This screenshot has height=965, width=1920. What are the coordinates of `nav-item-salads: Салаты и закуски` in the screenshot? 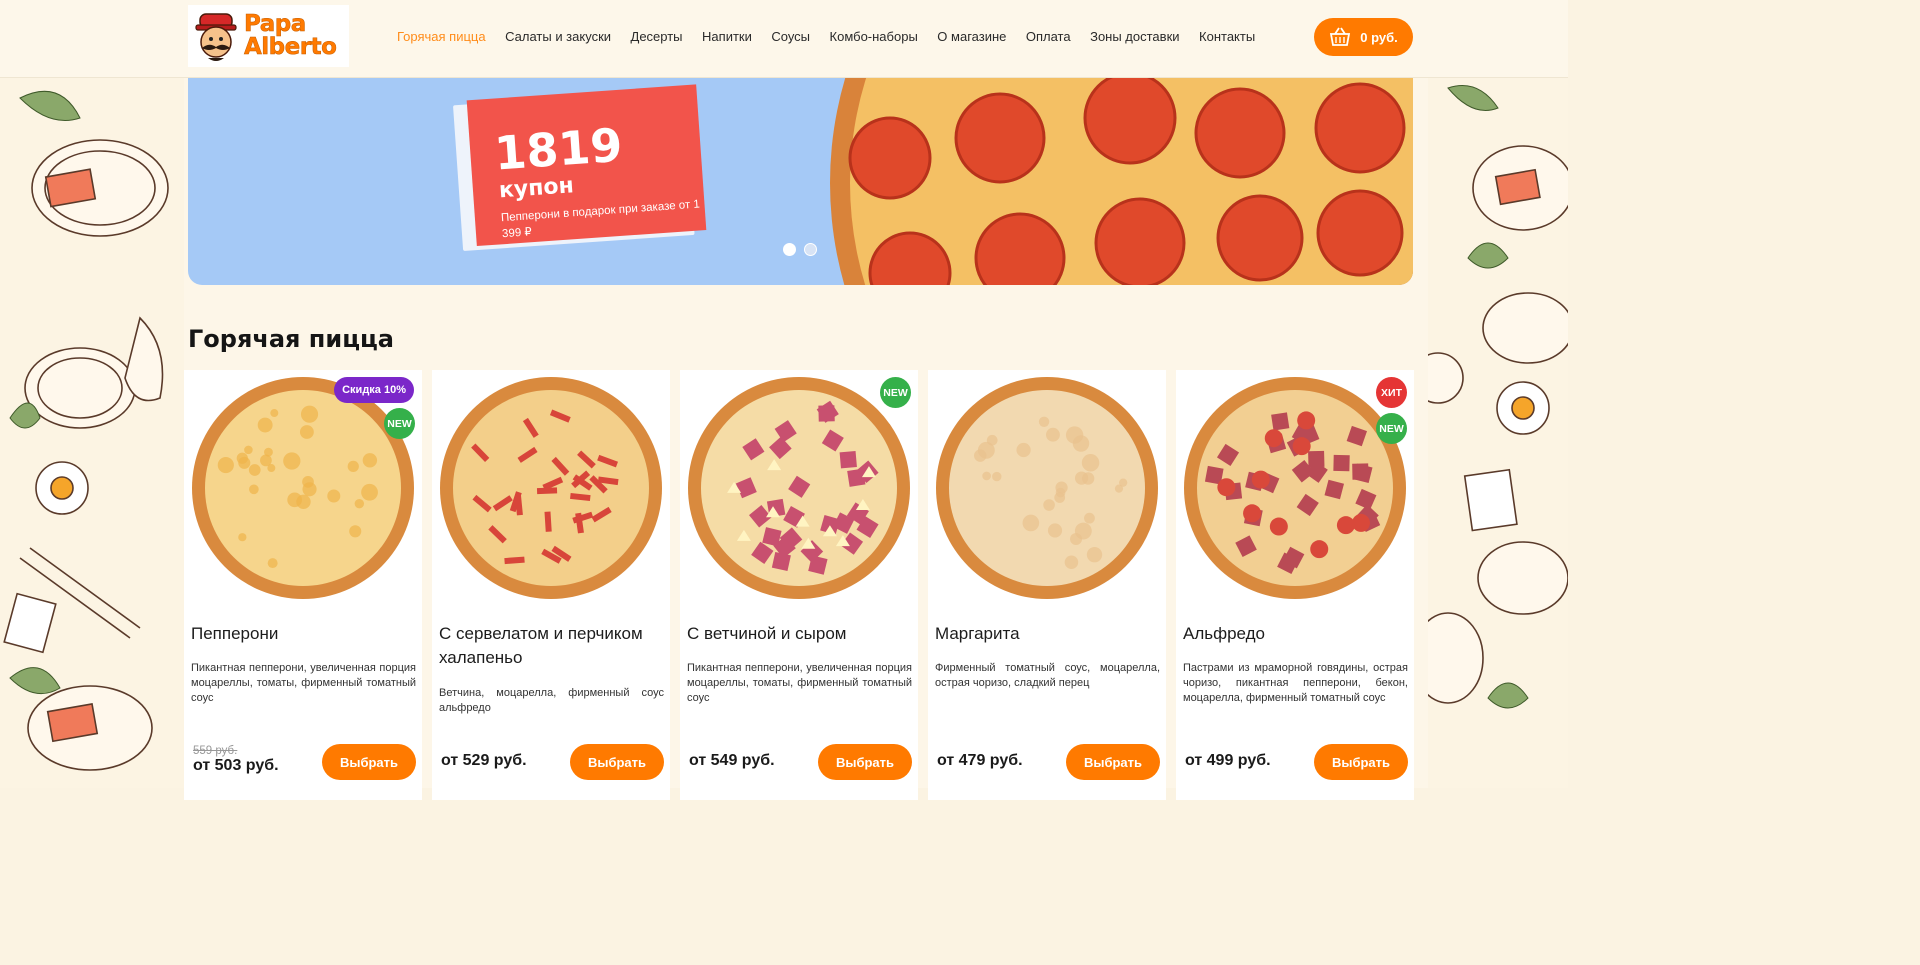 It's located at (558, 36).